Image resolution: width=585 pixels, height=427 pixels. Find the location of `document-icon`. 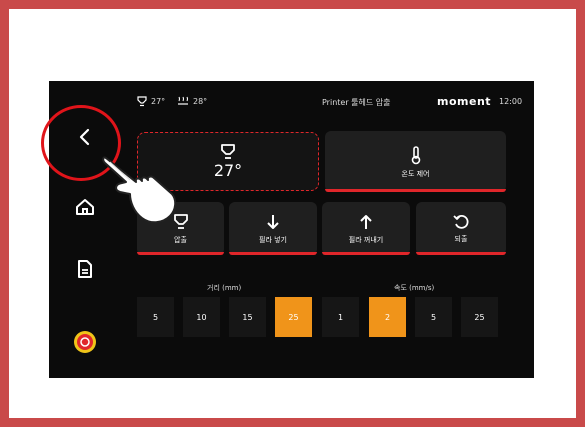

document-icon is located at coordinates (85, 269).